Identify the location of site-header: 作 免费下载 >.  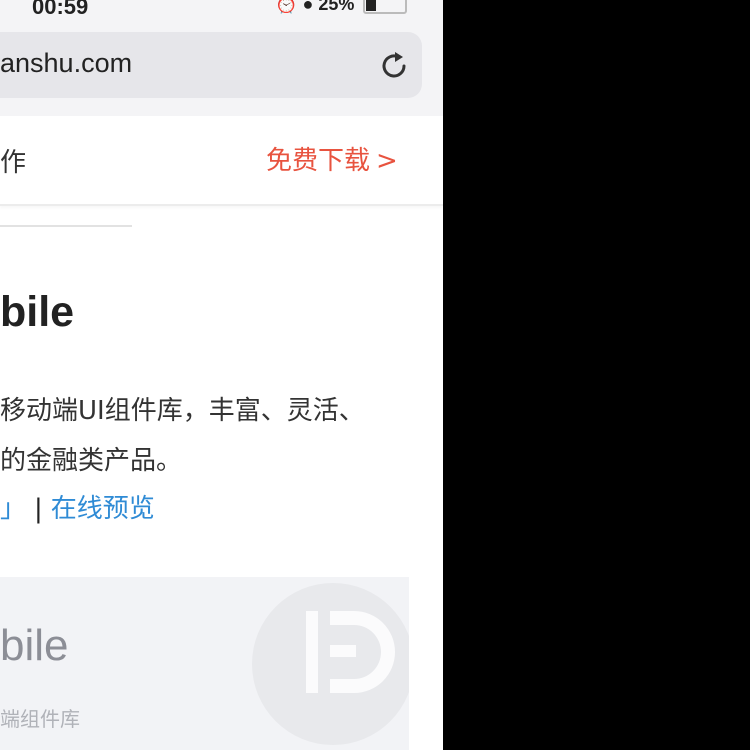
(221, 161).